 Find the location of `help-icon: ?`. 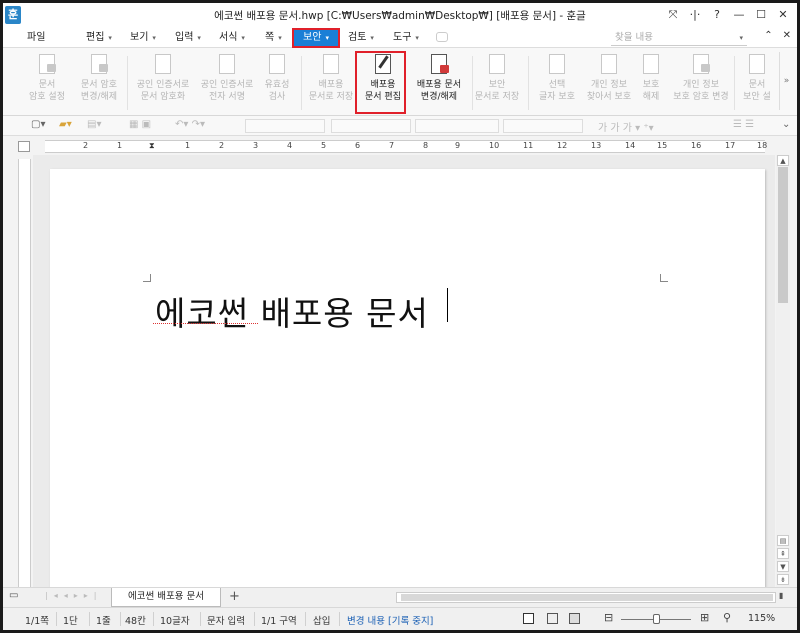

help-icon: ? is located at coordinates (717, 15).